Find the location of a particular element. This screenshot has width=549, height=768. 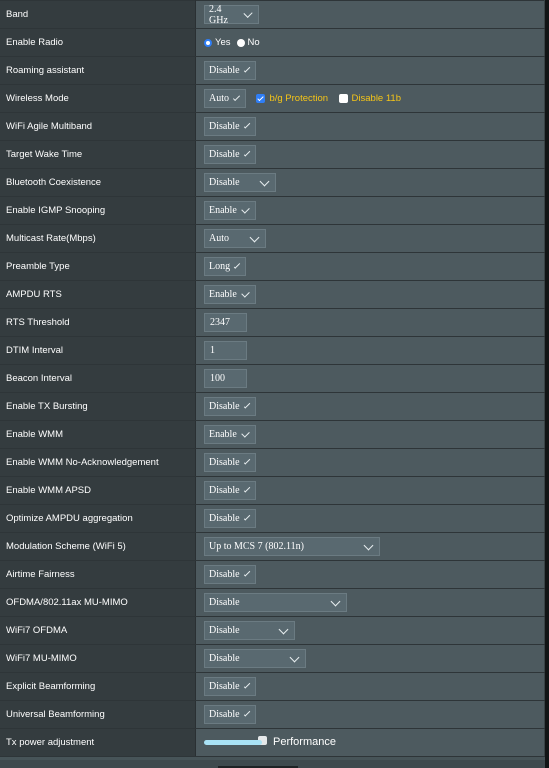

row-wmm-no-ack: Enable WMM No-Acknowledgement Disable is located at coordinates (272, 462).